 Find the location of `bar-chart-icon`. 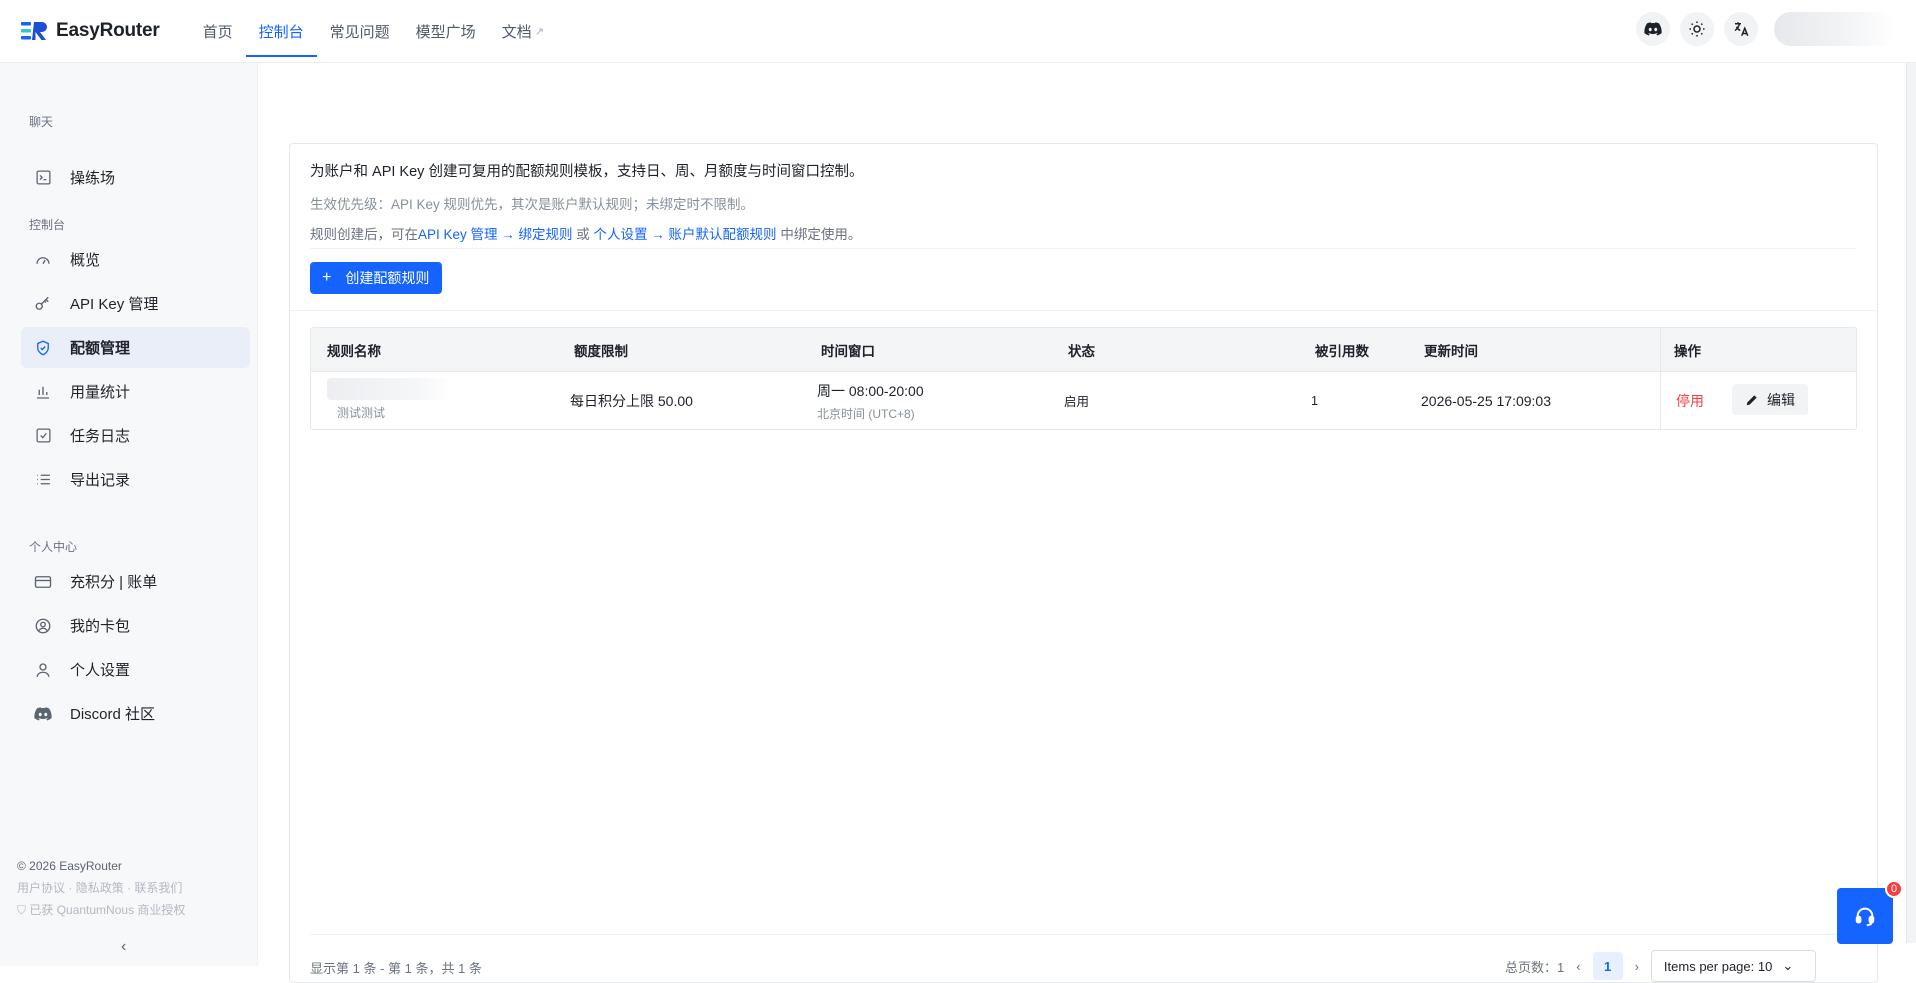

bar-chart-icon is located at coordinates (43, 392).